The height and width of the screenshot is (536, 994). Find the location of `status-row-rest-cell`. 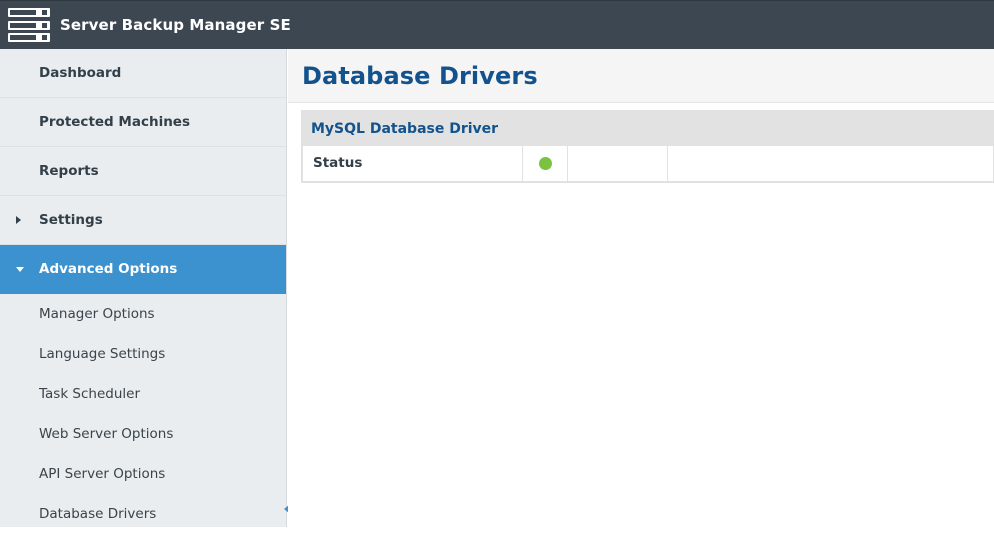

status-row-rest-cell is located at coordinates (830, 164).